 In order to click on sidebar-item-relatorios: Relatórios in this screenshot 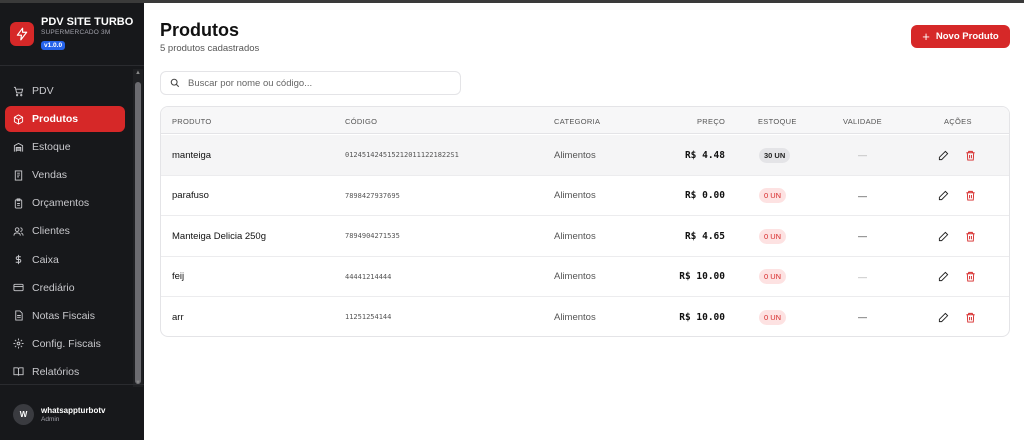, I will do `click(65, 372)`.